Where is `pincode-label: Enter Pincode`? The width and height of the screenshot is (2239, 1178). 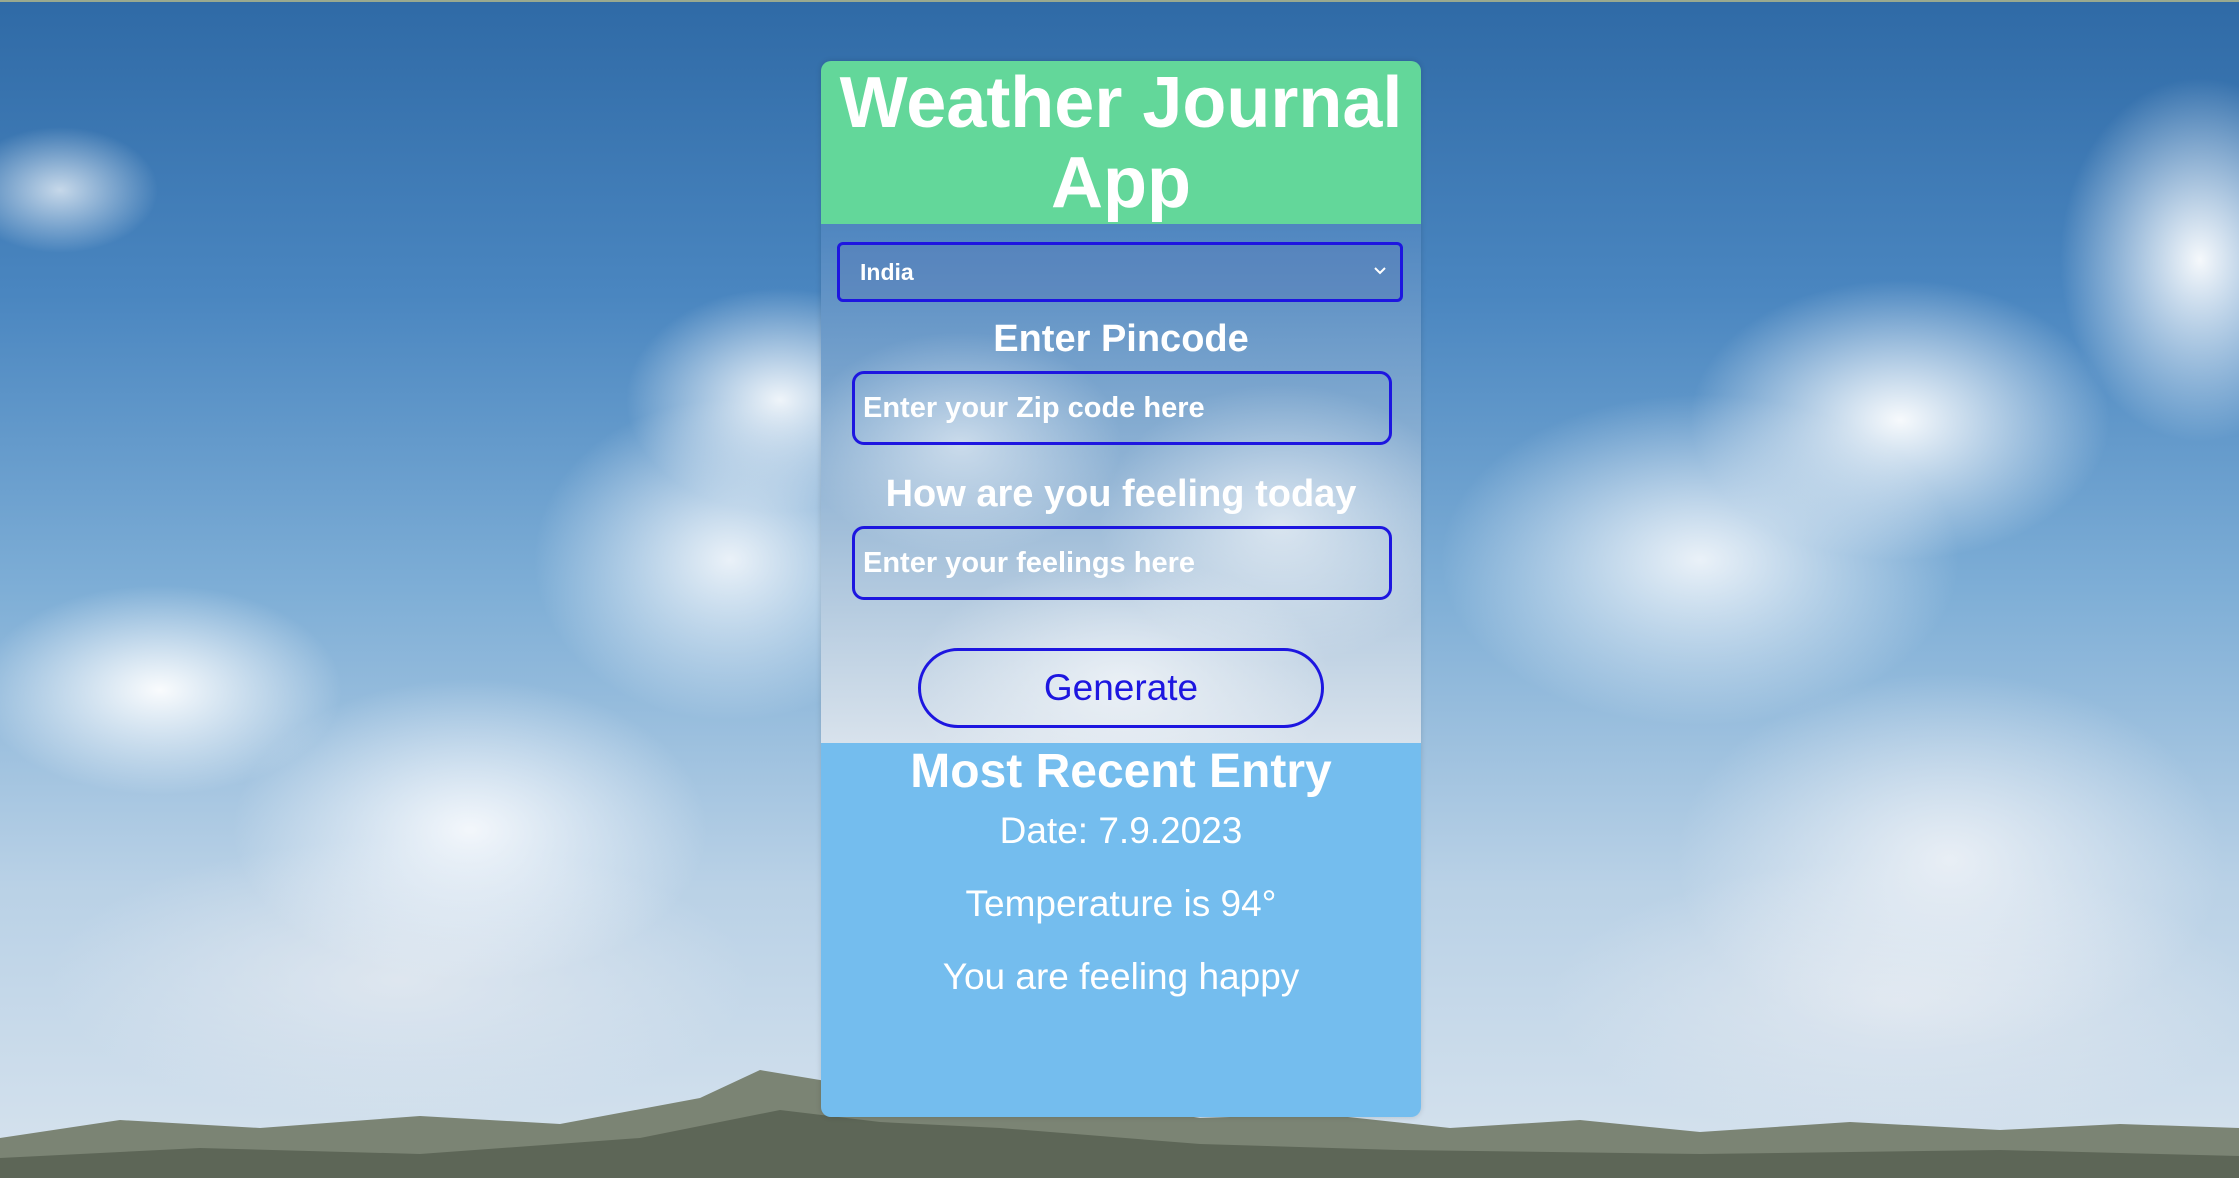 pincode-label: Enter Pincode is located at coordinates (1121, 339).